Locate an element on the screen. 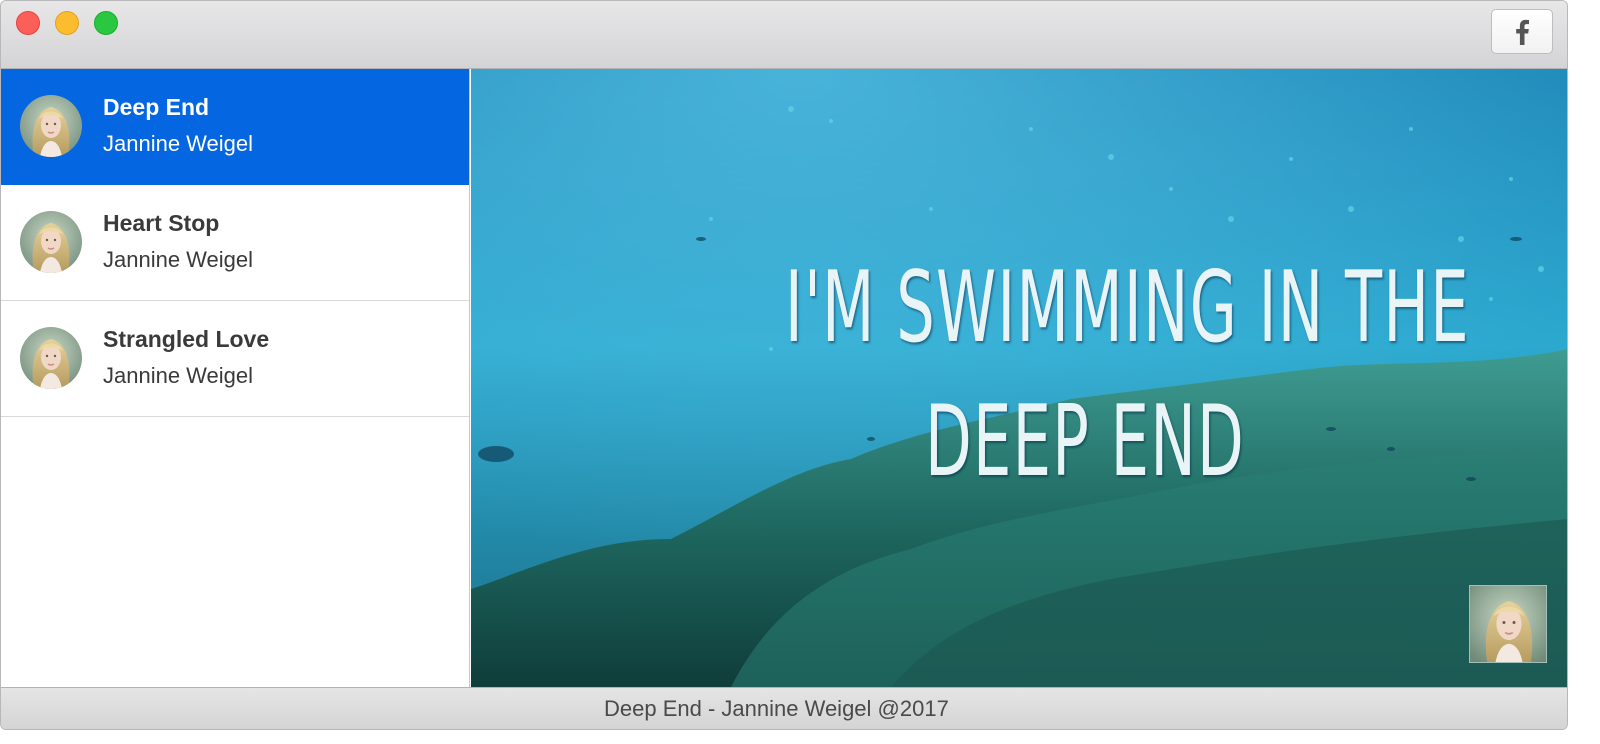 The height and width of the screenshot is (744, 1600). playlist-item: Deep End Jannine Weigel is located at coordinates (235, 127).